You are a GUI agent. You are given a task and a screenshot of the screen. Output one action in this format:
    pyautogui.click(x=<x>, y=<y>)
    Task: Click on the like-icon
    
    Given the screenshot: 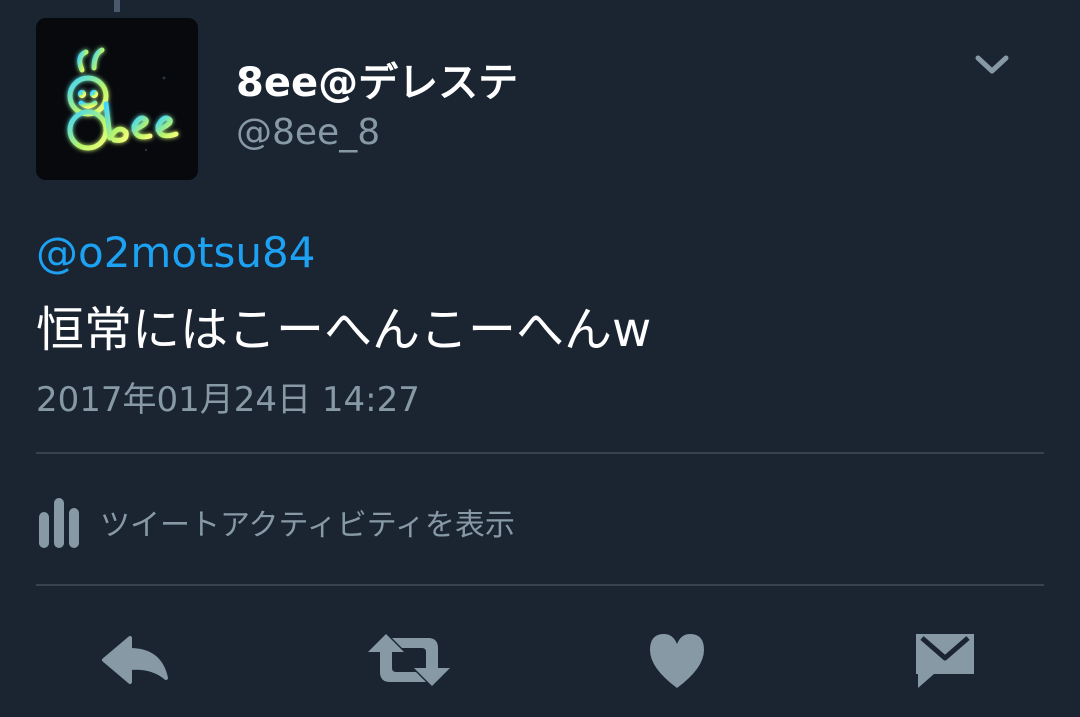 What is the action you would take?
    pyautogui.click(x=686, y=660)
    